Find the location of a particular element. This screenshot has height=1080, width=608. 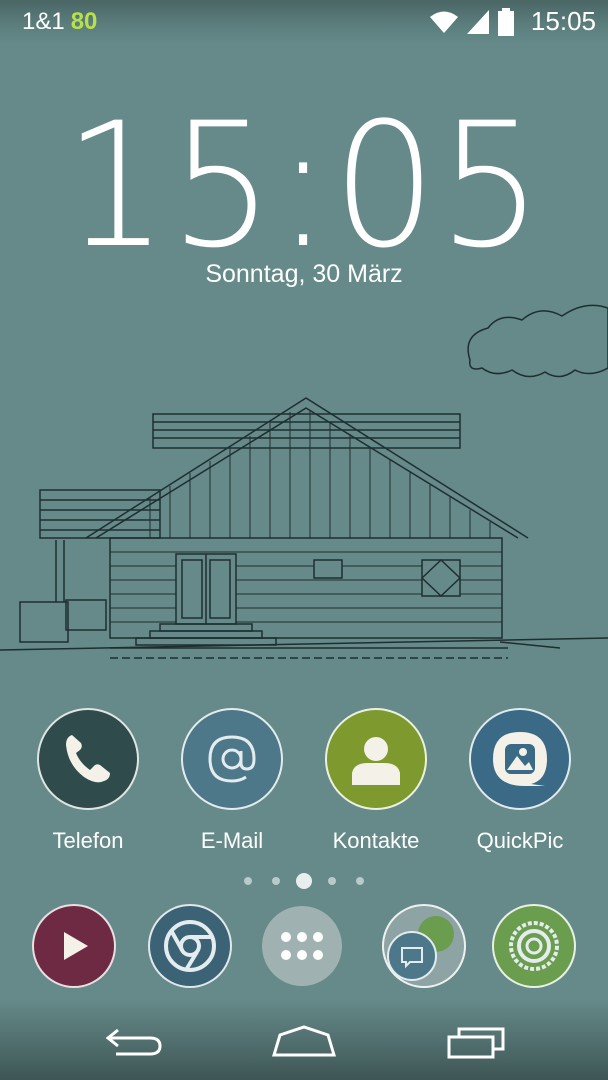

clock-time: 15:05 is located at coordinates (304, 185).